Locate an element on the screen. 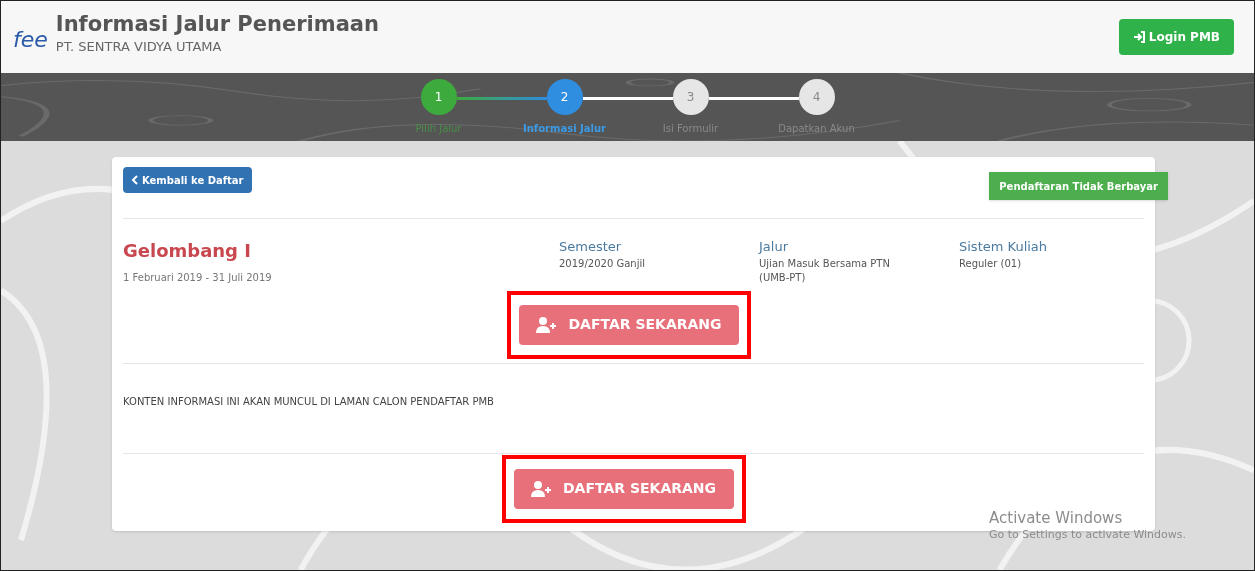 Image resolution: width=1255 pixels, height=571 pixels. detail-label: Semester is located at coordinates (591, 247).